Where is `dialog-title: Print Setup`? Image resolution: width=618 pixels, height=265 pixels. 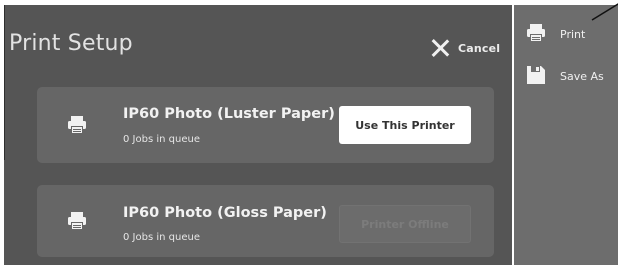 dialog-title: Print Setup is located at coordinates (71, 43).